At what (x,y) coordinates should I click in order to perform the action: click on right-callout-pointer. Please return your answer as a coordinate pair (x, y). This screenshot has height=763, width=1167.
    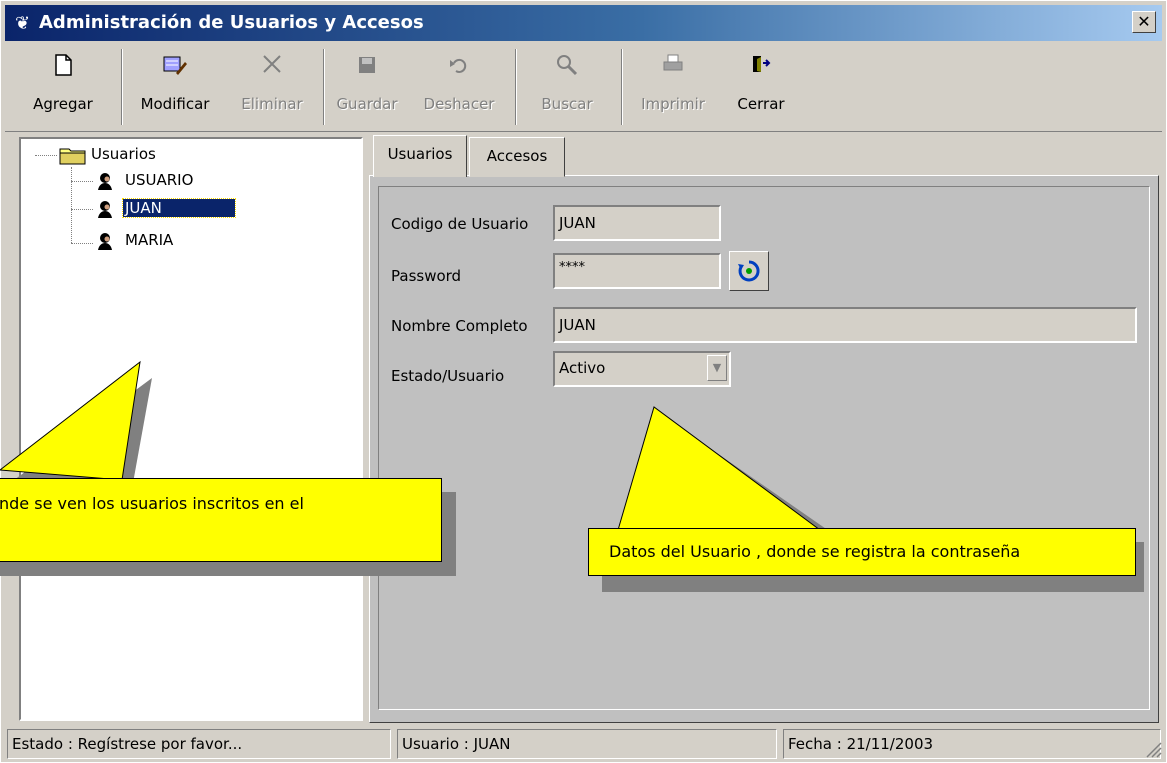
    Looking at the image, I should click on (719, 468).